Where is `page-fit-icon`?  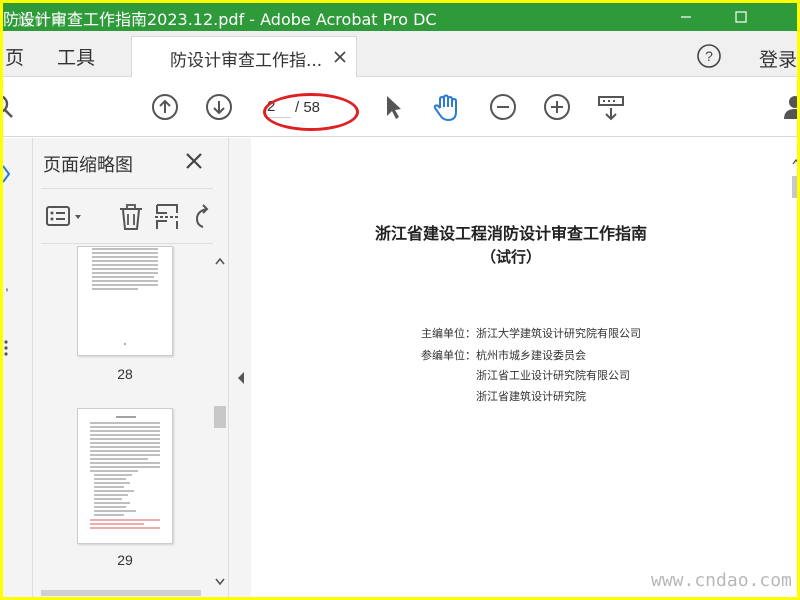
page-fit-icon is located at coordinates (611, 108).